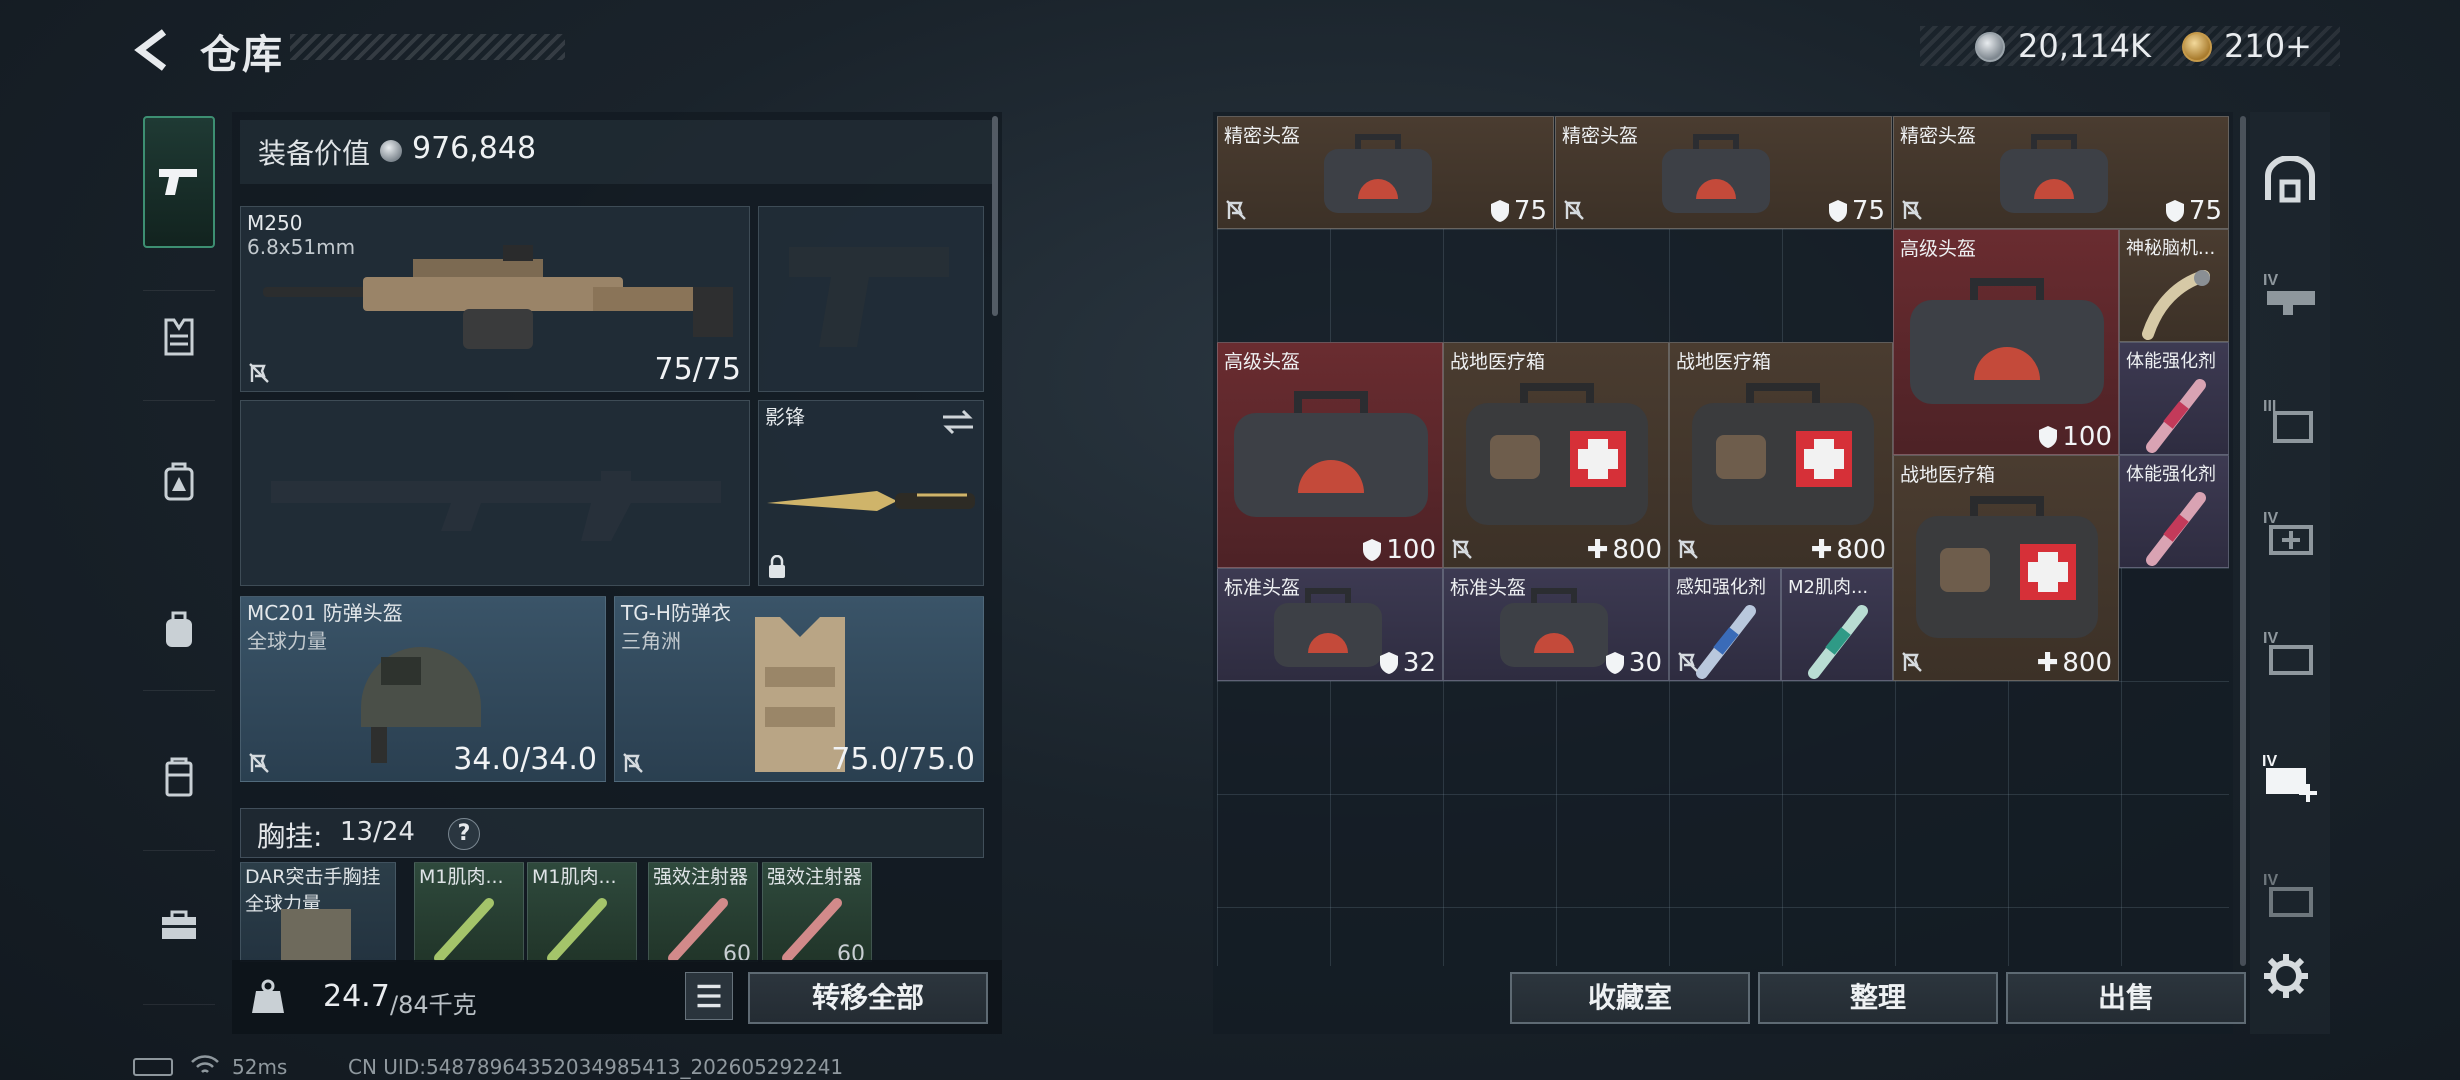  What do you see at coordinates (260, 1067) in the screenshot?
I see `ping-text: 52ms` at bounding box center [260, 1067].